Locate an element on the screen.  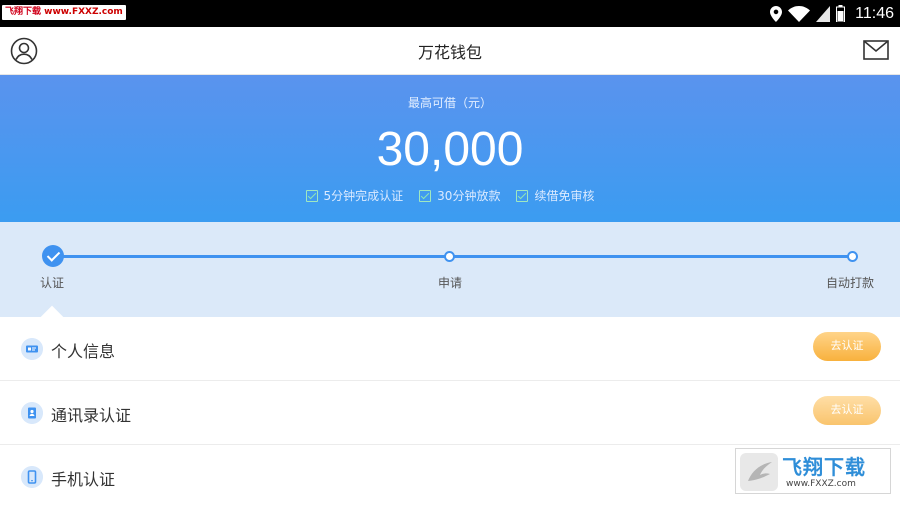
battery-icon is located at coordinates (841, 13).